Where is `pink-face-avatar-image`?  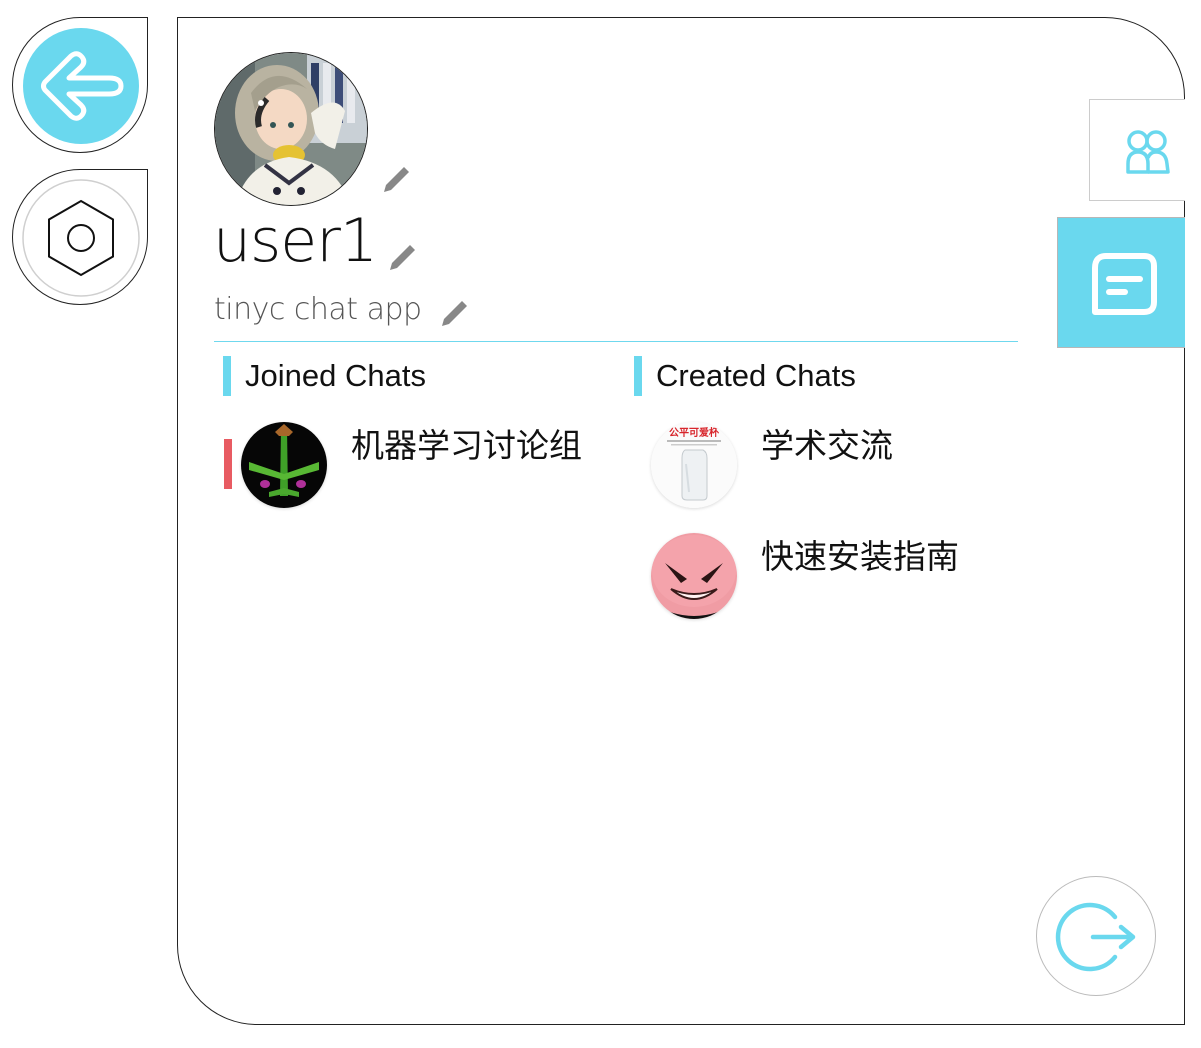 pink-face-avatar-image is located at coordinates (694, 576).